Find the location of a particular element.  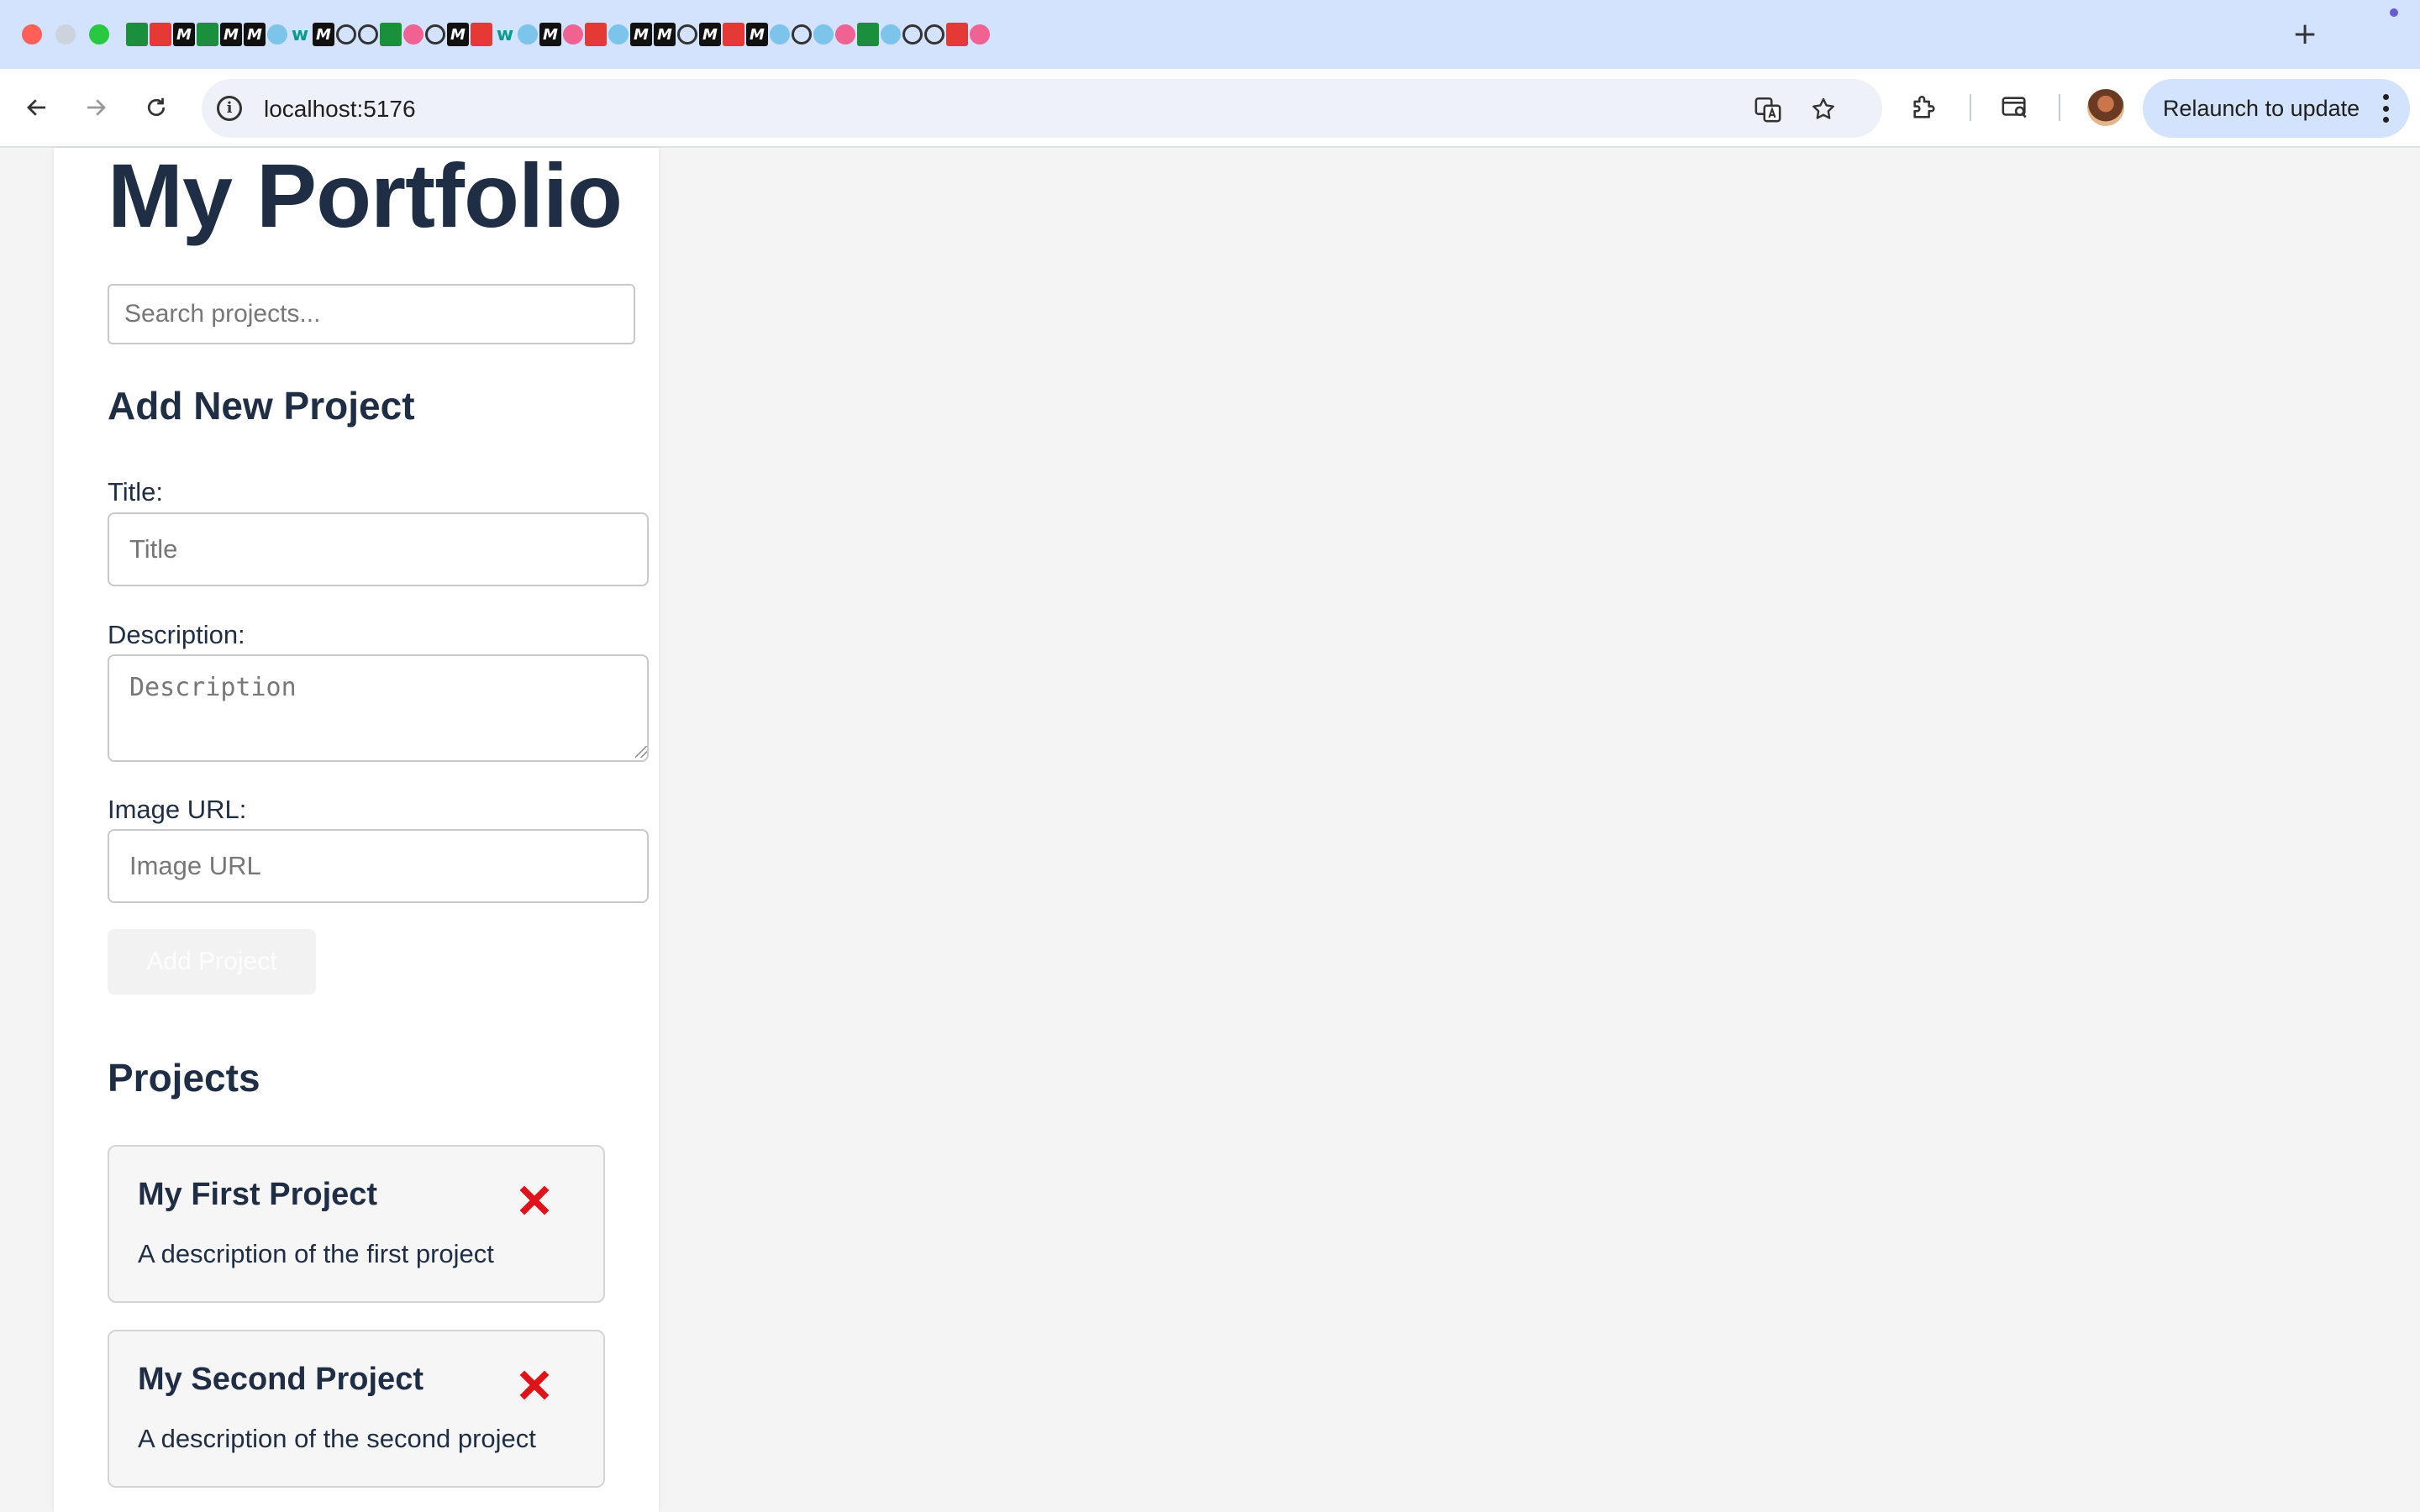

project-description: A description of the second project is located at coordinates (337, 1438).